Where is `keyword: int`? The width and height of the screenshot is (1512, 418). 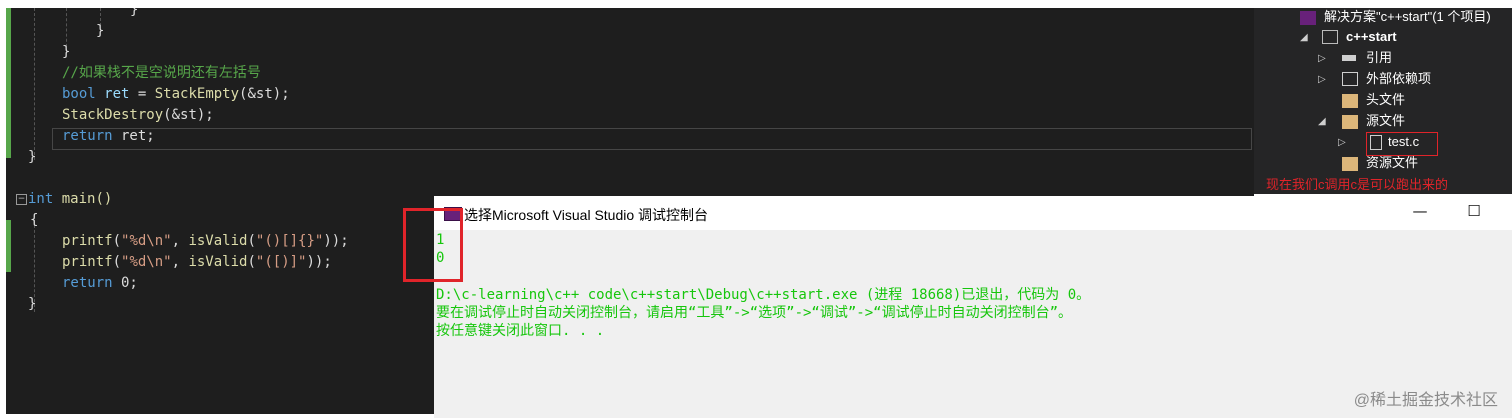
keyword: int is located at coordinates (41, 199).